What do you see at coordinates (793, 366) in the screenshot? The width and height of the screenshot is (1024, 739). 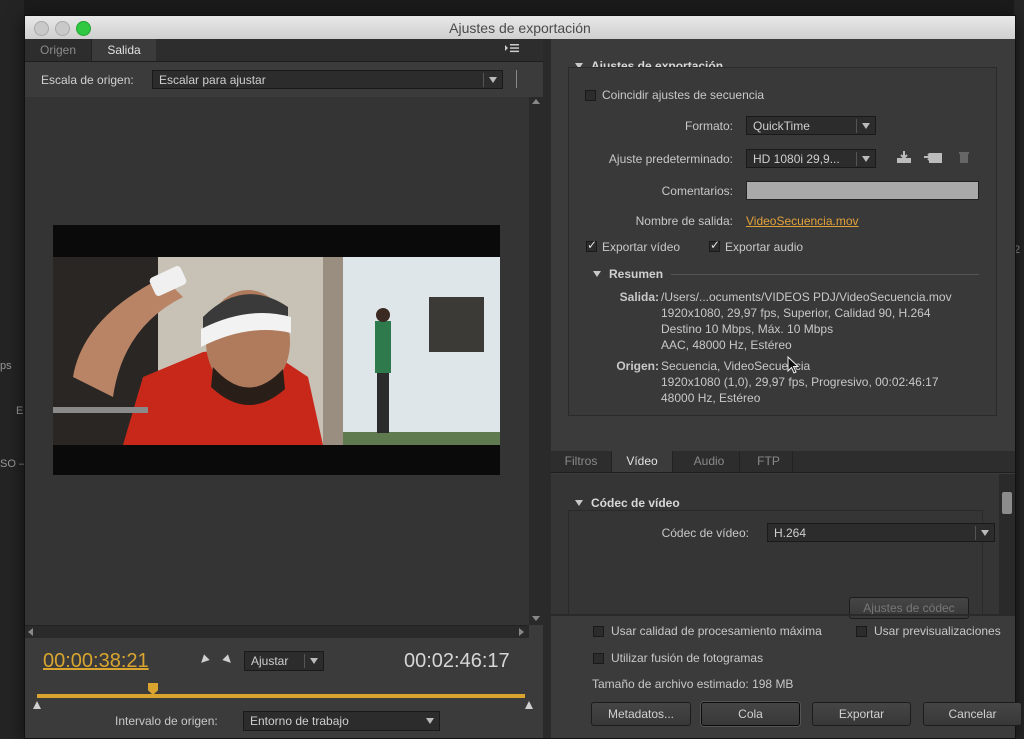 I see `mouse-cursor-icon` at bounding box center [793, 366].